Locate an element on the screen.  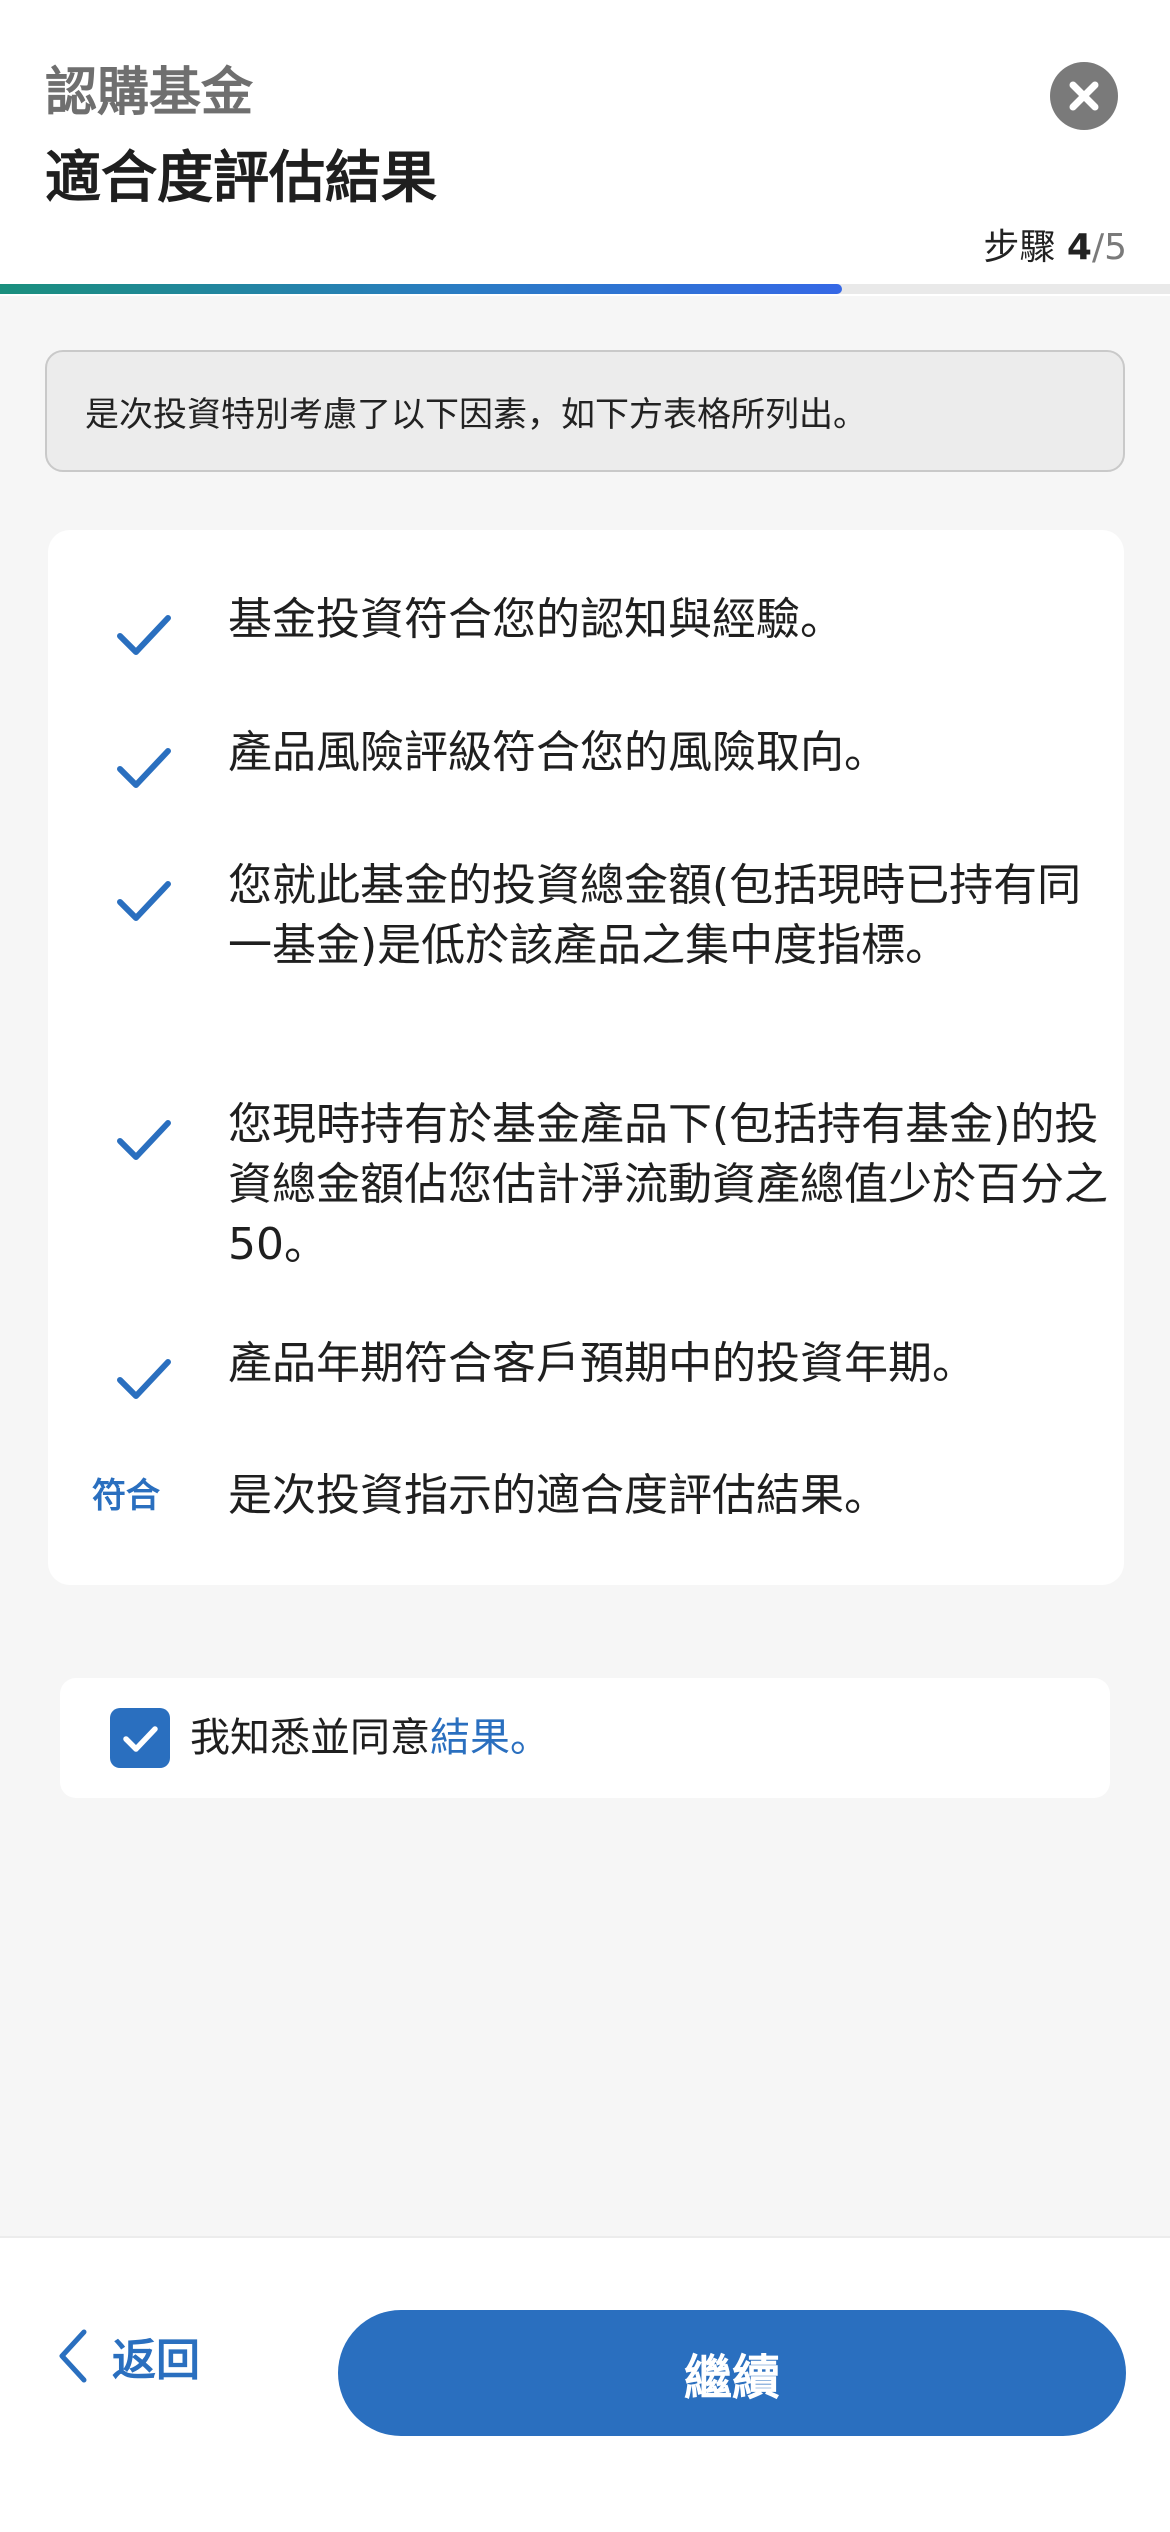
agree-checkbox is located at coordinates (140, 1738).